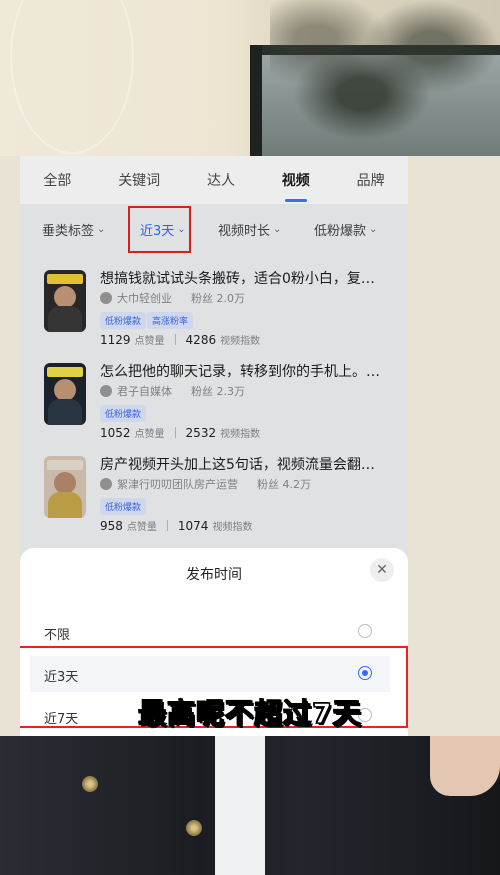 Image resolution: width=500 pixels, height=875 pixels. Describe the element at coordinates (210, 632) in the screenshot. I see `option-unlimited: 不限` at that location.